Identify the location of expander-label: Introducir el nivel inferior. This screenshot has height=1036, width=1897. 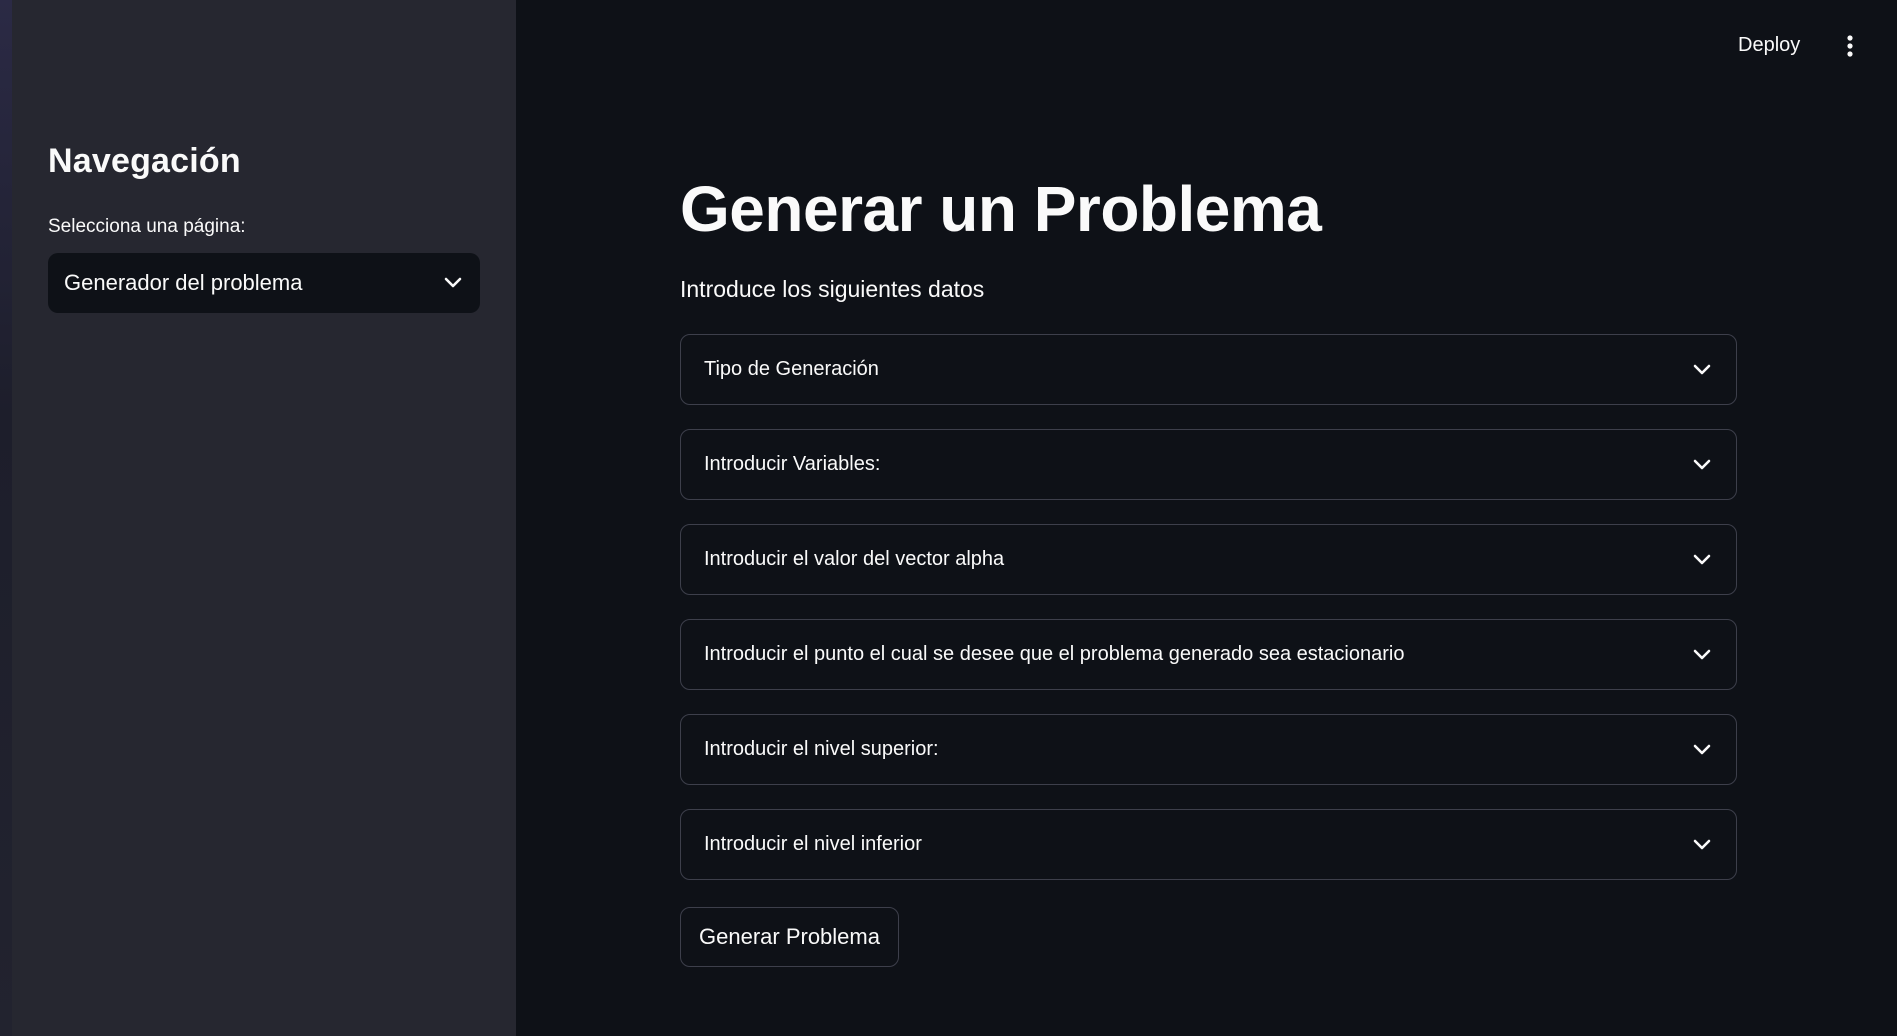
(813, 844).